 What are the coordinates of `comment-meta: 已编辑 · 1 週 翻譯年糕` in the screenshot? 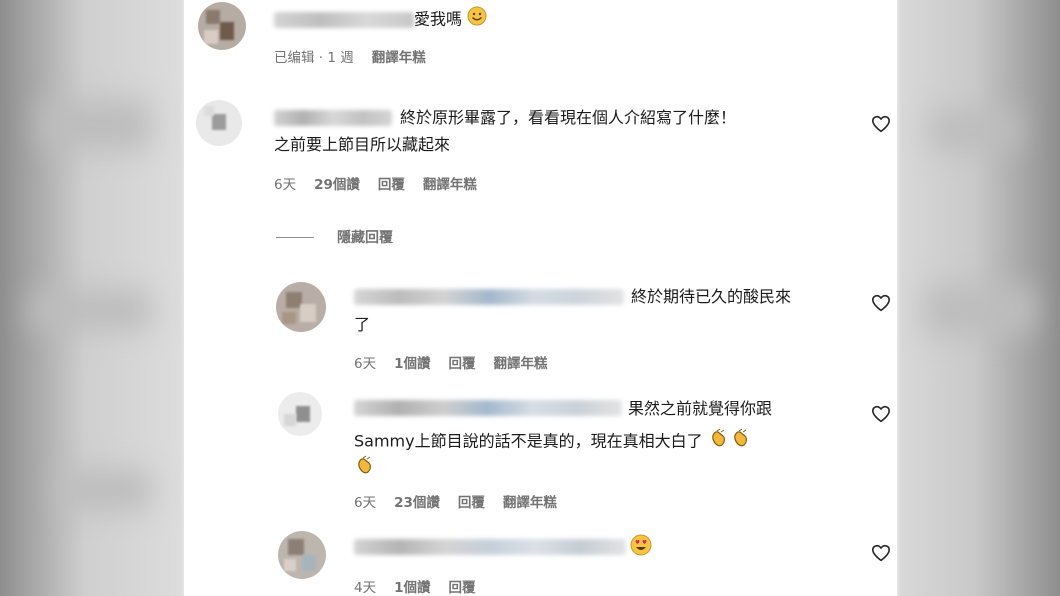 It's located at (350, 56).